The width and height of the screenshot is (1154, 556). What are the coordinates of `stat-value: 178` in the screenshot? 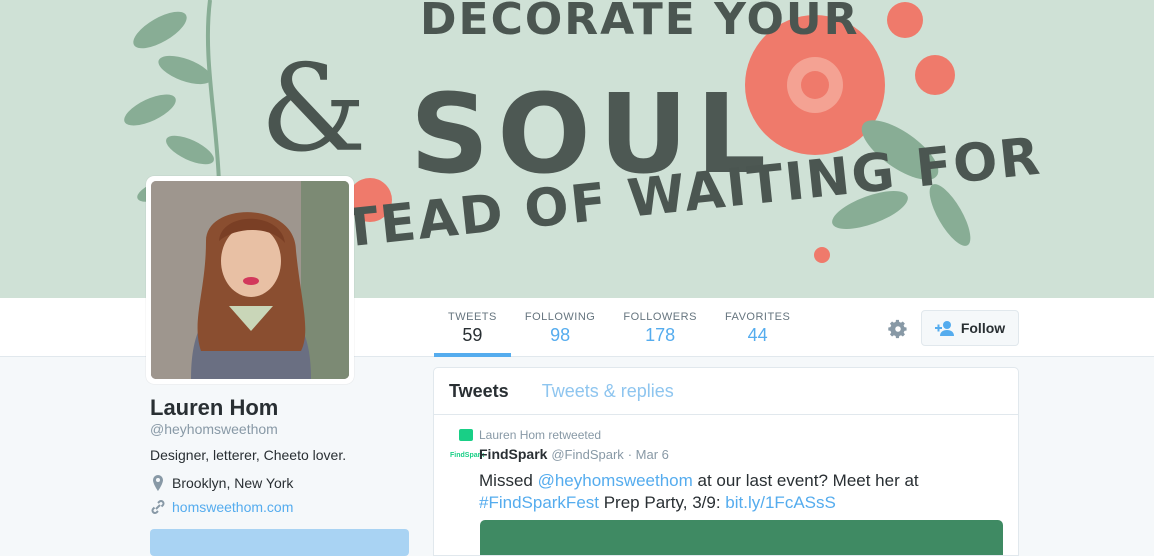 It's located at (660, 335).